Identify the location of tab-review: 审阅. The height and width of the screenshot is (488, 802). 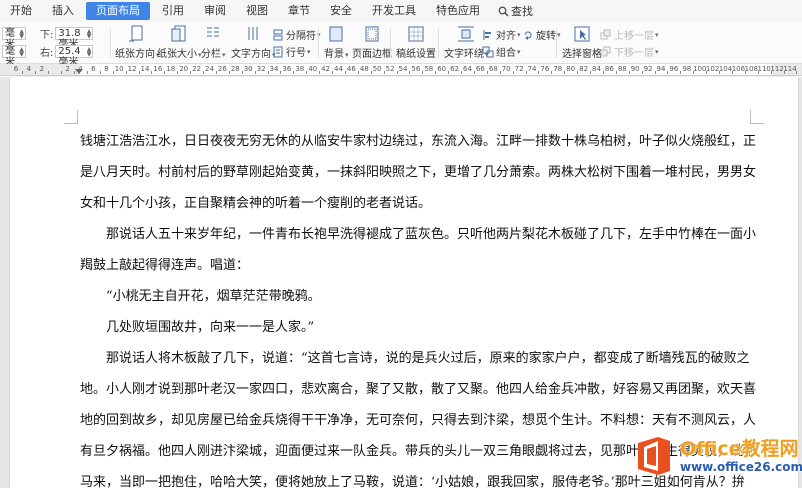
(215, 11).